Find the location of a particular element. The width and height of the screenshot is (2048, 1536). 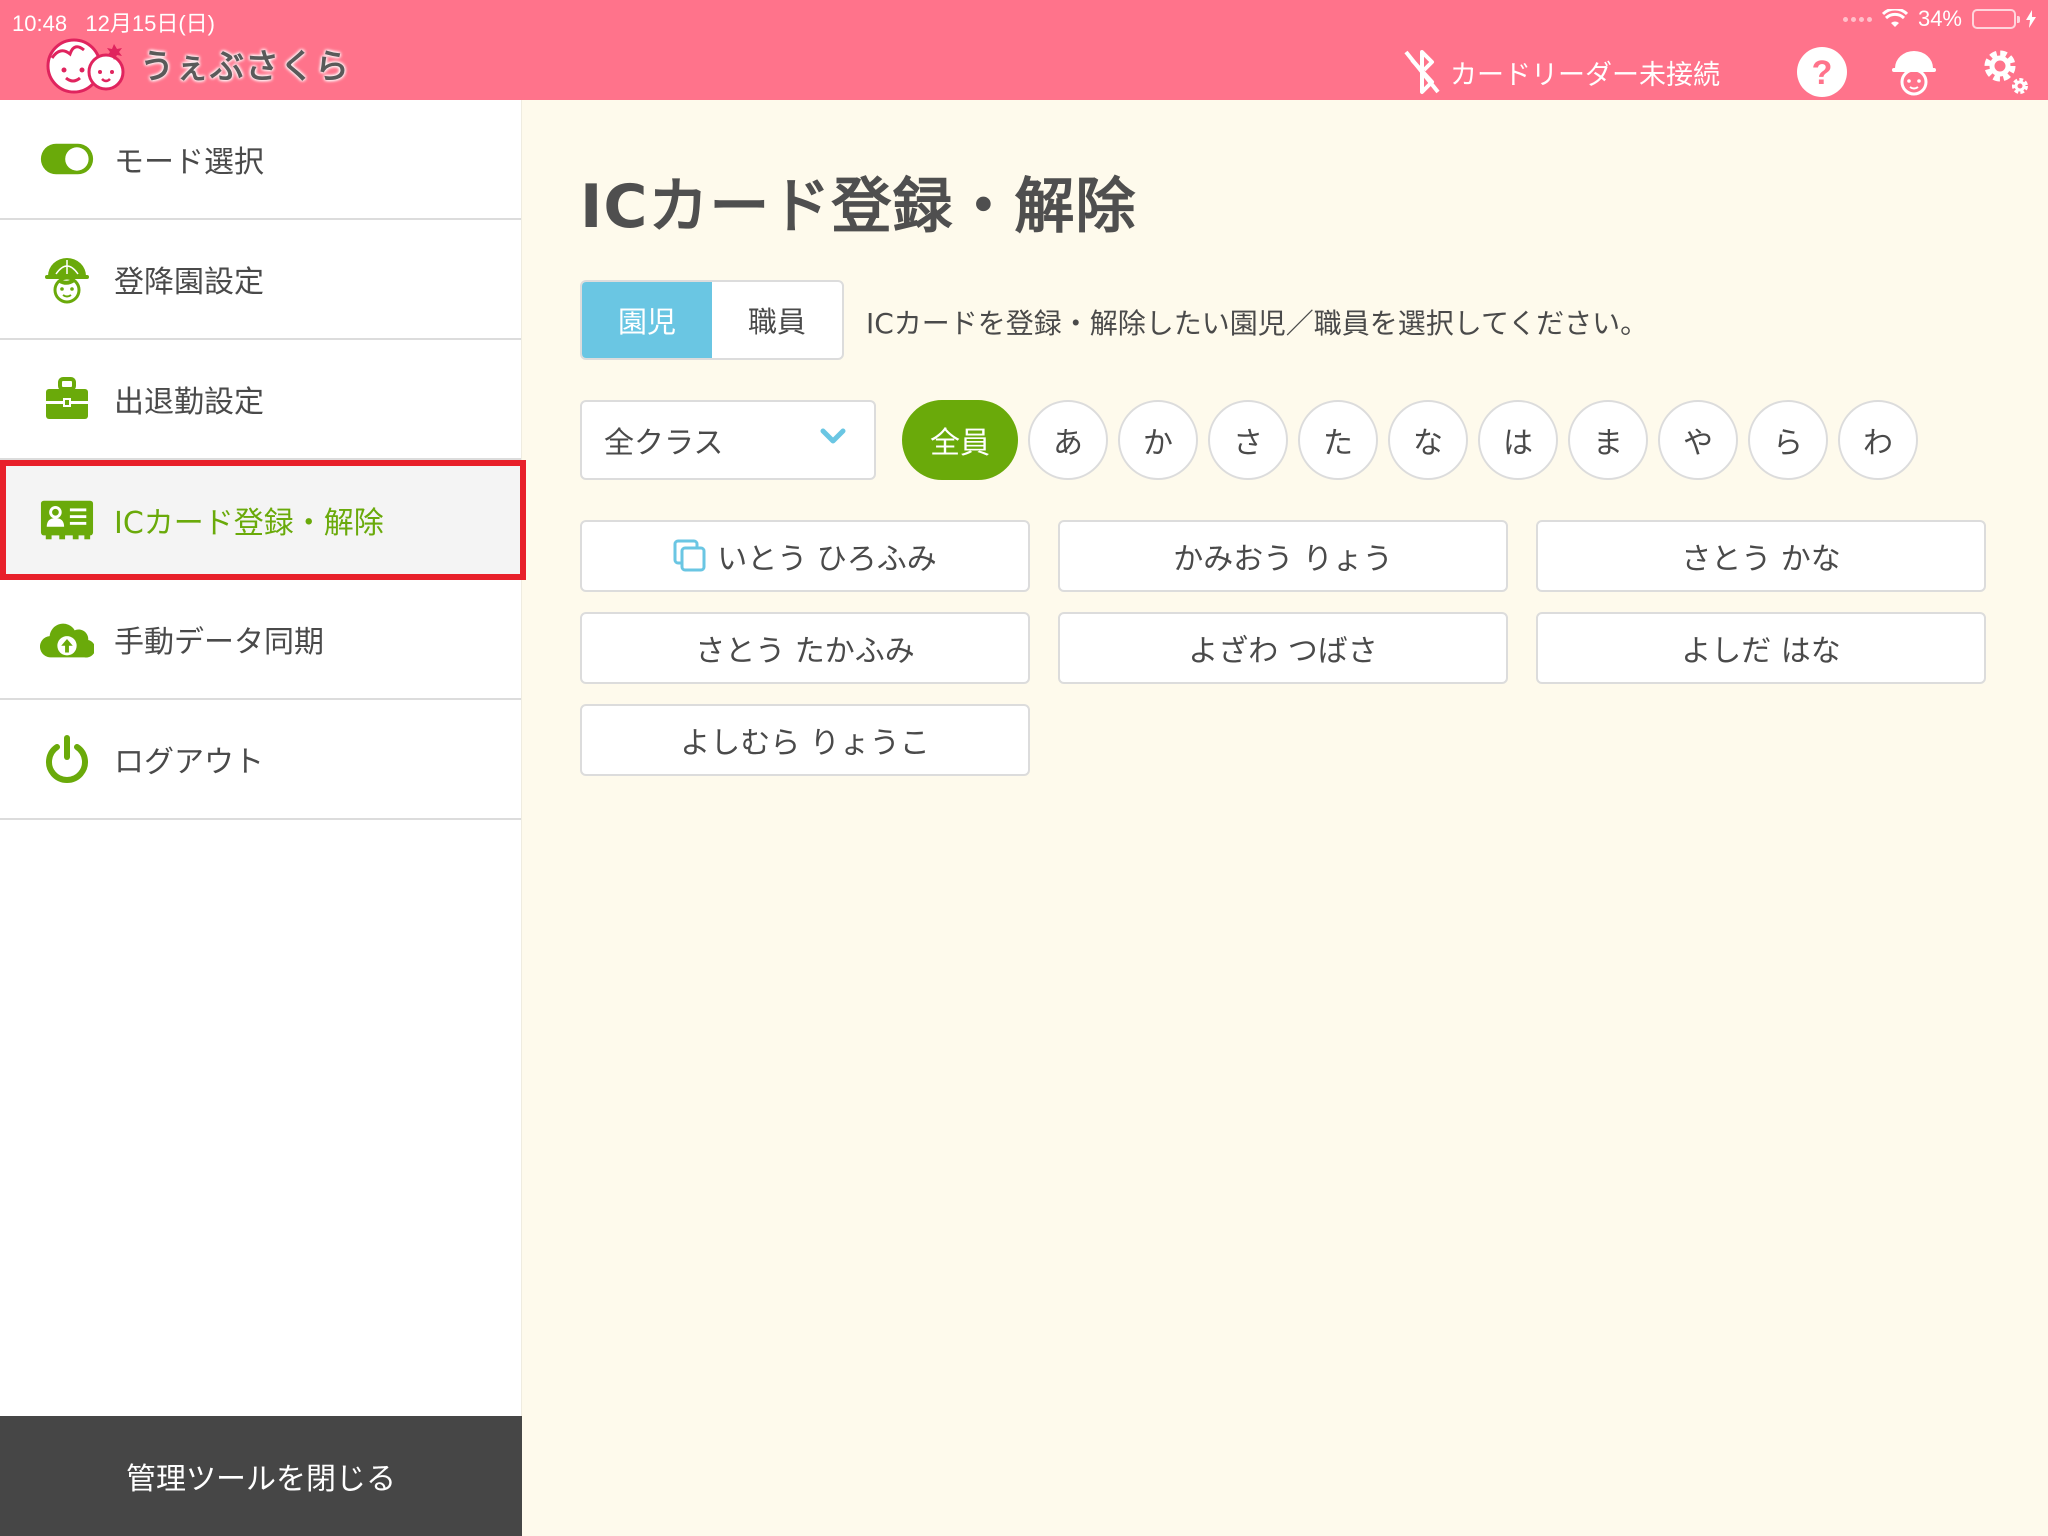

person-button: さとう かな is located at coordinates (1761, 556).